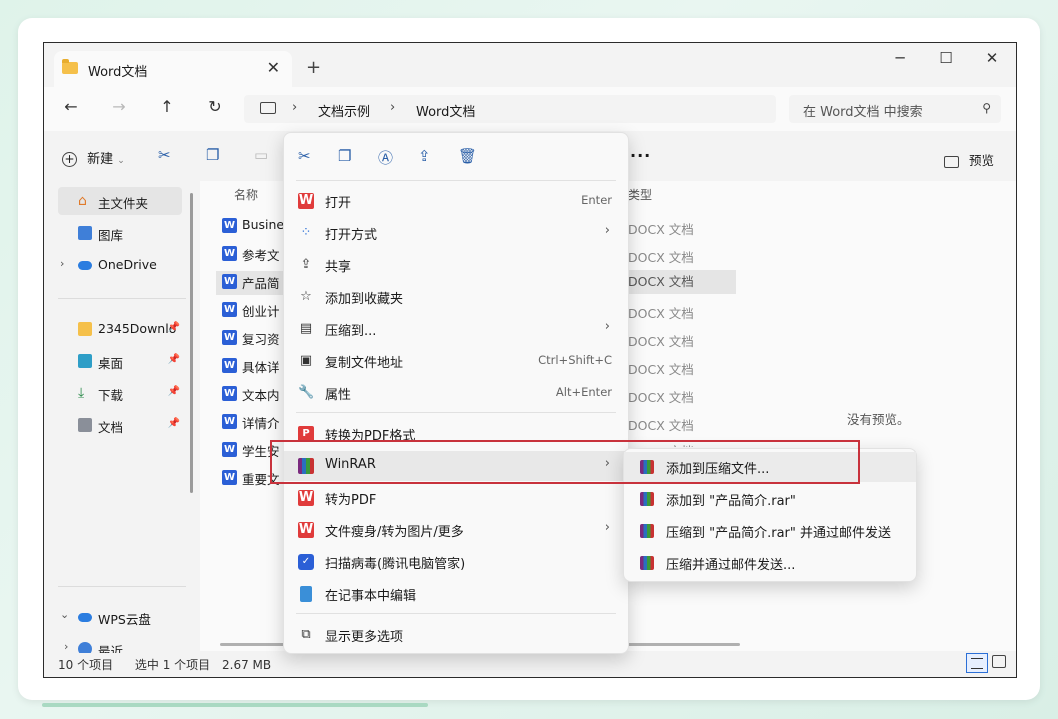 This screenshot has height=719, width=1058. I want to click on maximize-button: ☐, so click(946, 58).